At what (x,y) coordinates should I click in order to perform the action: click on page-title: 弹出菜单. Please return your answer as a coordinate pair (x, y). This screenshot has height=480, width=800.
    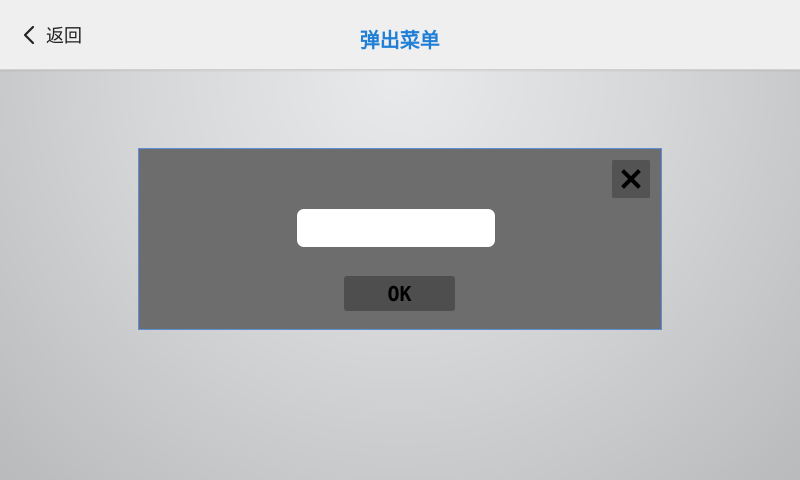
    Looking at the image, I should click on (400, 40).